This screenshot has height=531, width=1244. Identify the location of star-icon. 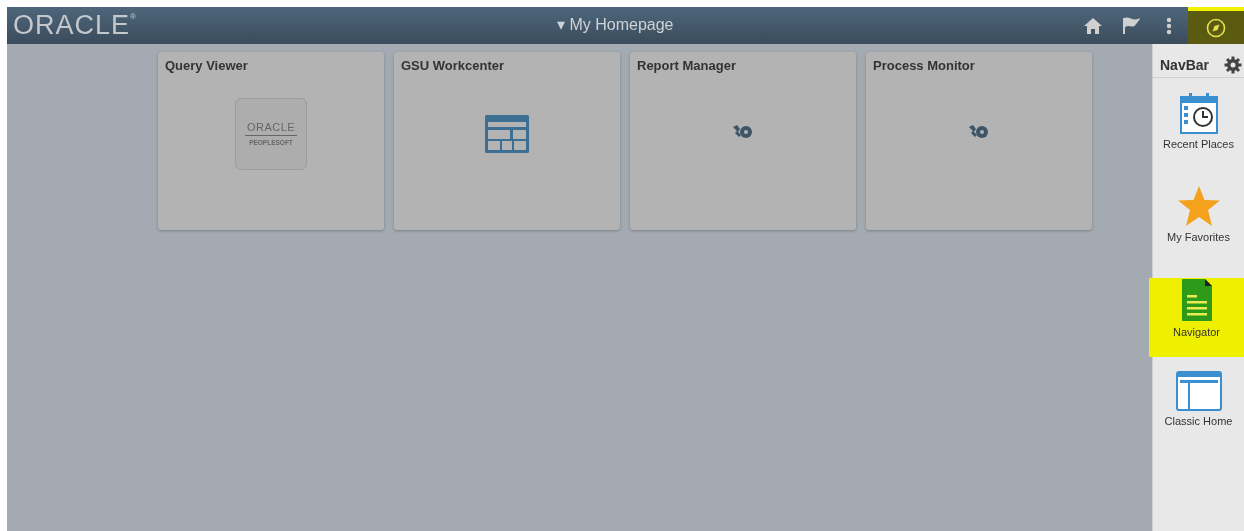
(1198, 206).